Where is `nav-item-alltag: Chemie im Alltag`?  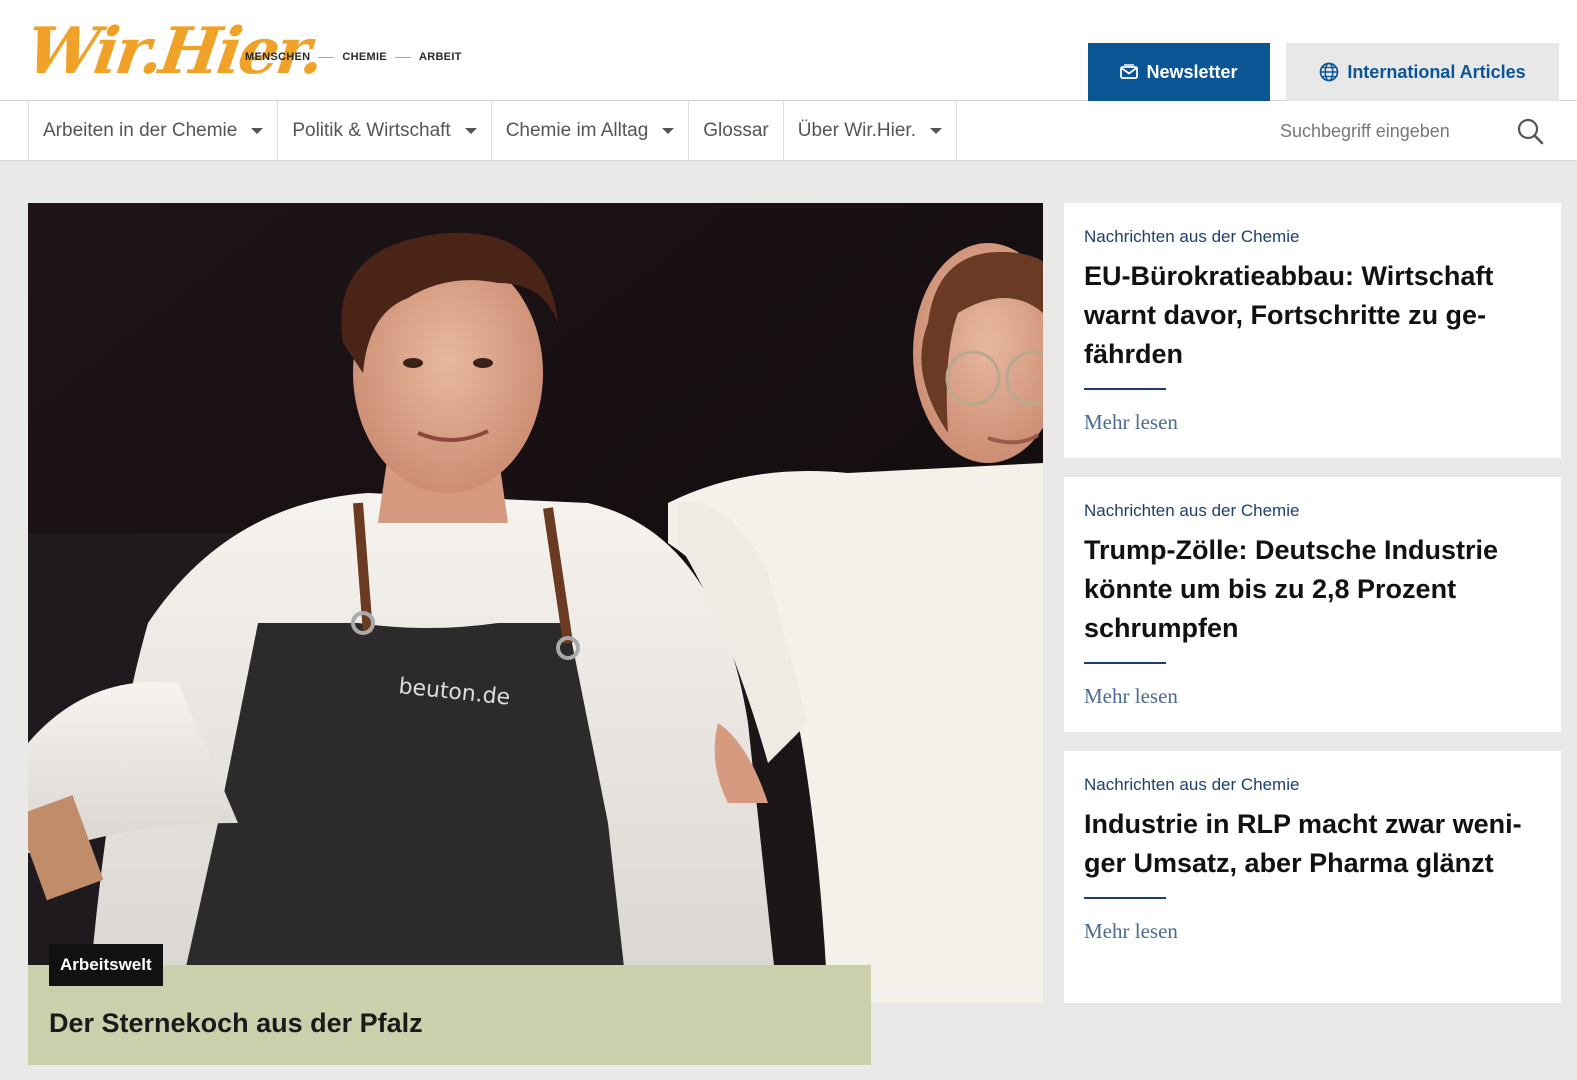
nav-item-alltag: Chemie im Alltag is located at coordinates (589, 130).